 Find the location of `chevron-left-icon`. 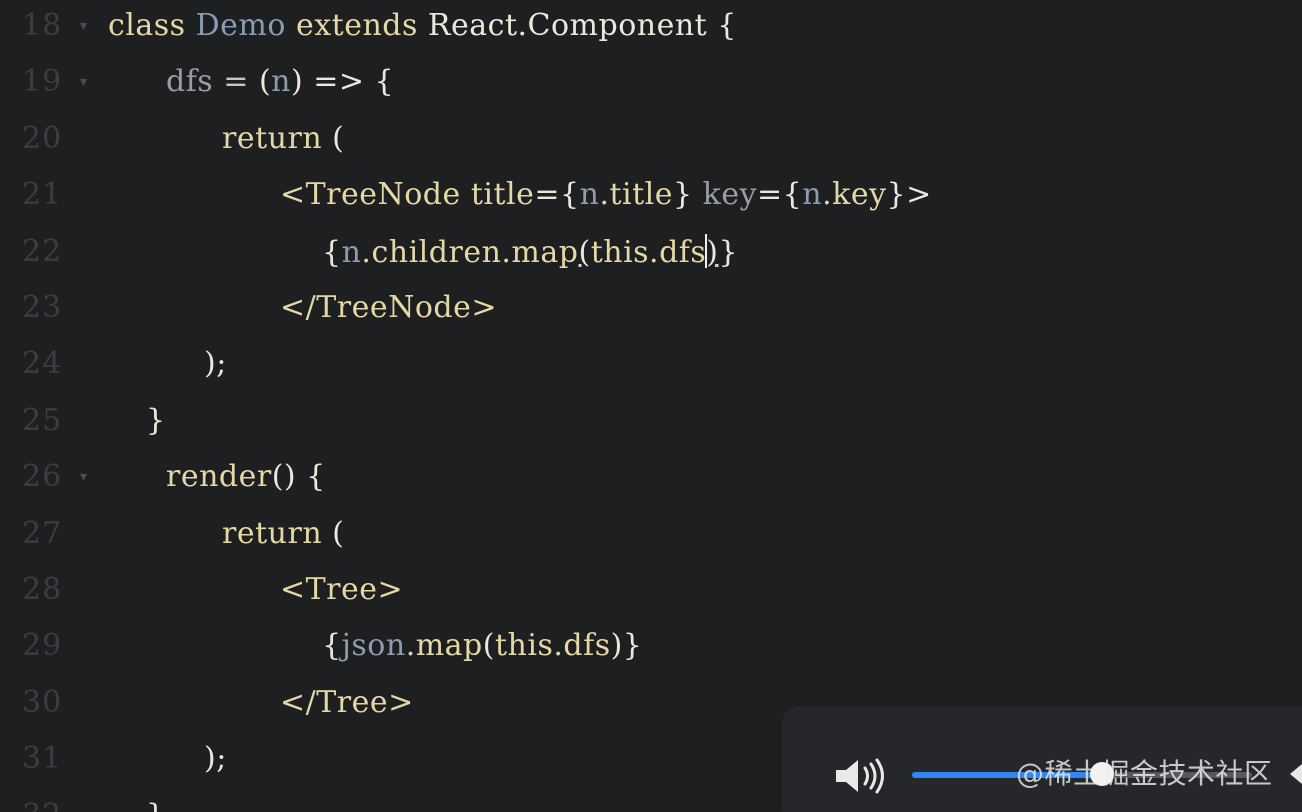

chevron-left-icon is located at coordinates (1296, 774).